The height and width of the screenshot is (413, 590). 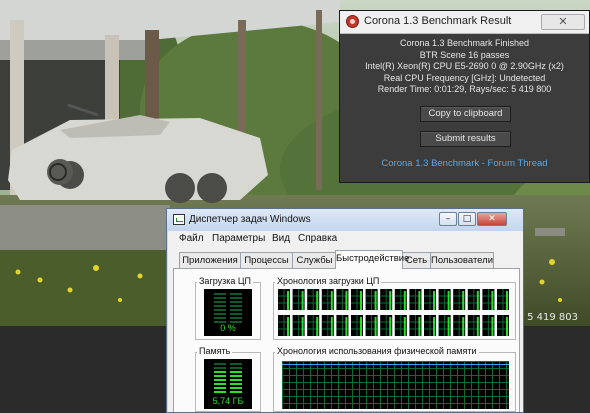 What do you see at coordinates (266, 260) in the screenshot?
I see `tab-processes: Процессы` at bounding box center [266, 260].